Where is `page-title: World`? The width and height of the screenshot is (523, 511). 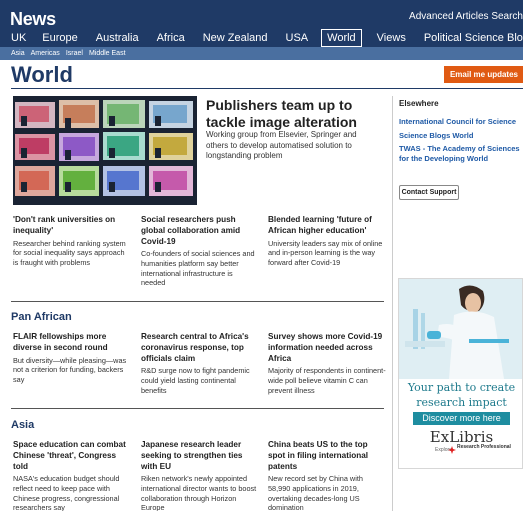
page-title: World is located at coordinates (42, 74).